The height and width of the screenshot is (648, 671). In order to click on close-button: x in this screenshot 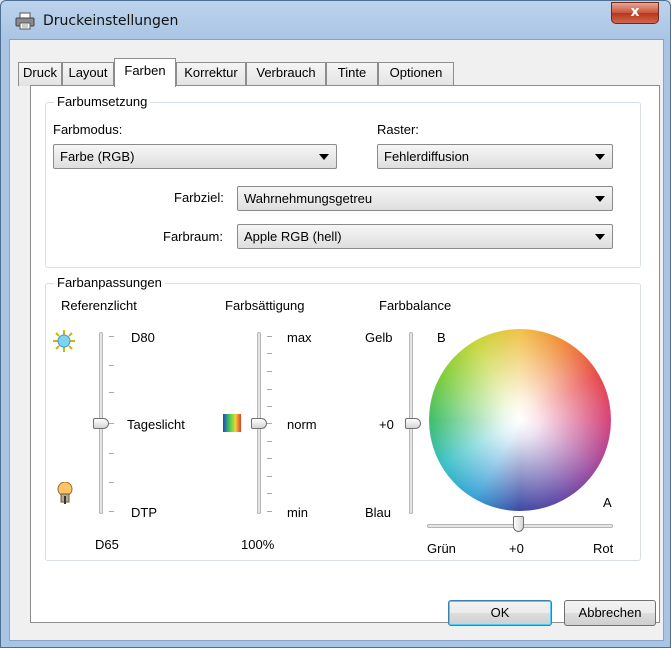, I will do `click(635, 13)`.